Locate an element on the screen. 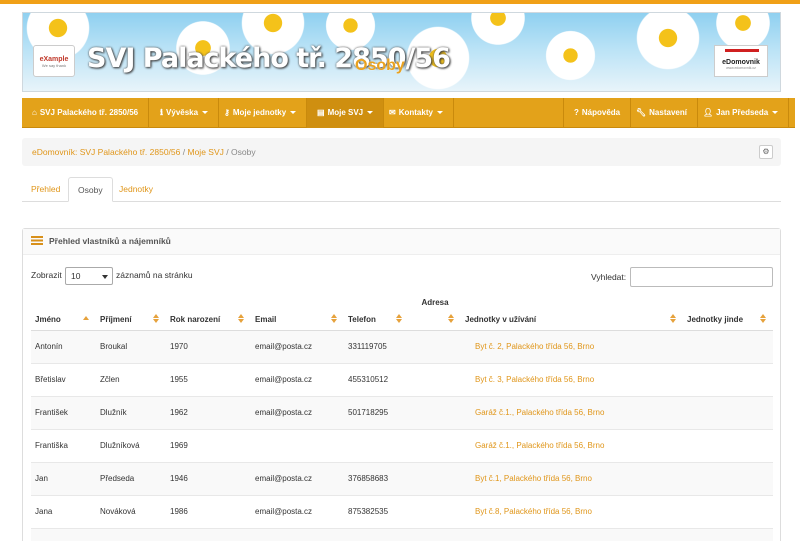  home-icon: ⌂ is located at coordinates (34, 112).